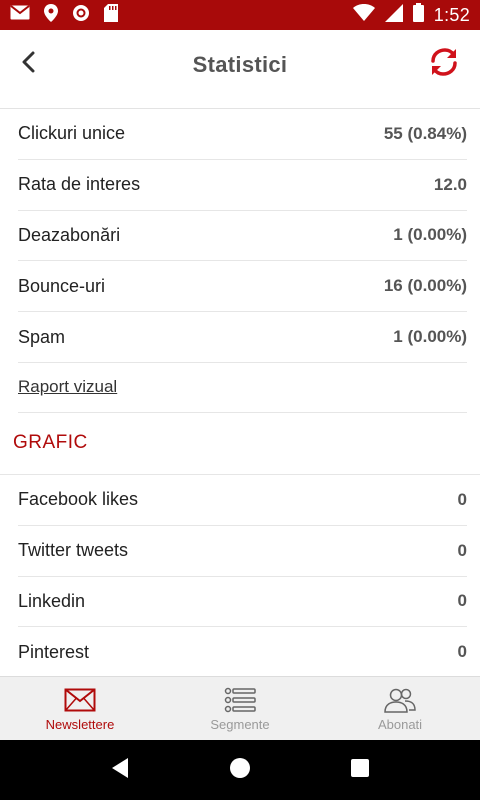  Describe the element at coordinates (242, 185) in the screenshot. I see `stat-row-interest-rate: Rata de interes 12.0` at that location.